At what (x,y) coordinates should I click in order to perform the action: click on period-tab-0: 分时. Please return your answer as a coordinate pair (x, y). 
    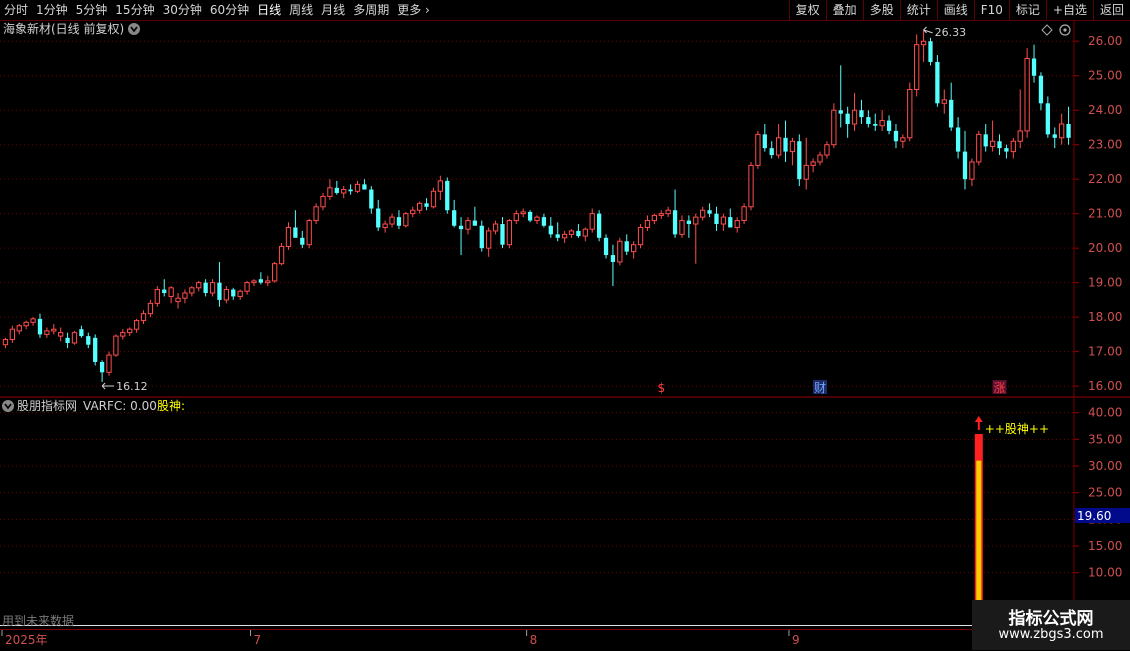
    Looking at the image, I should click on (16, 10).